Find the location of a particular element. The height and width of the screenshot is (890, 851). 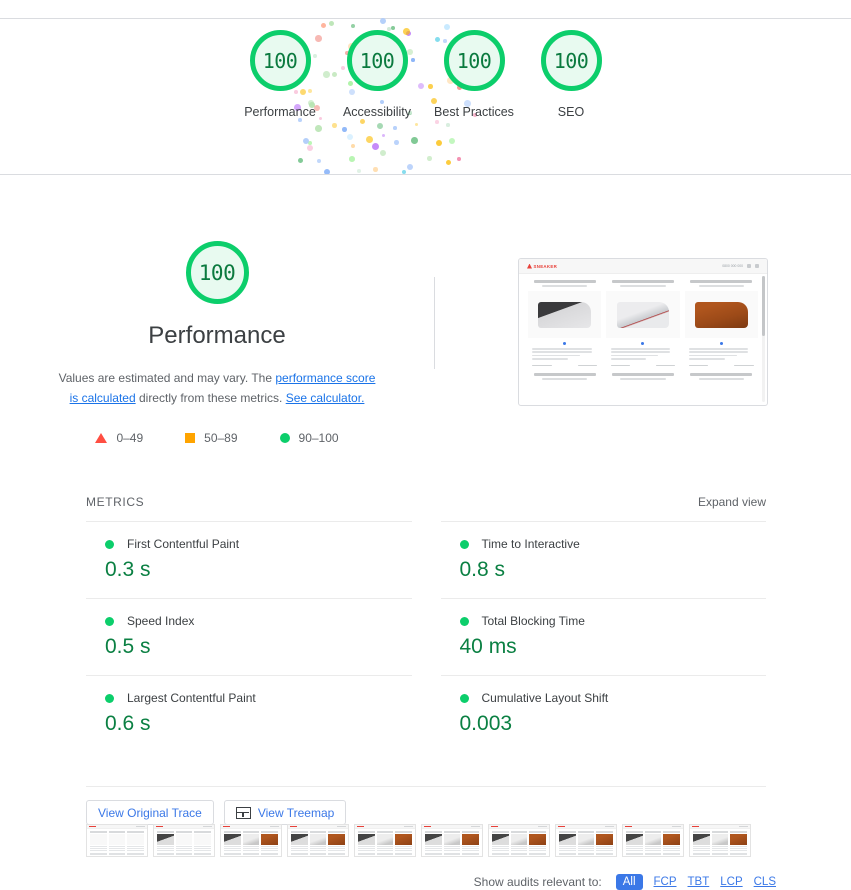

view-treemap-button: View Treemap is located at coordinates (285, 812).